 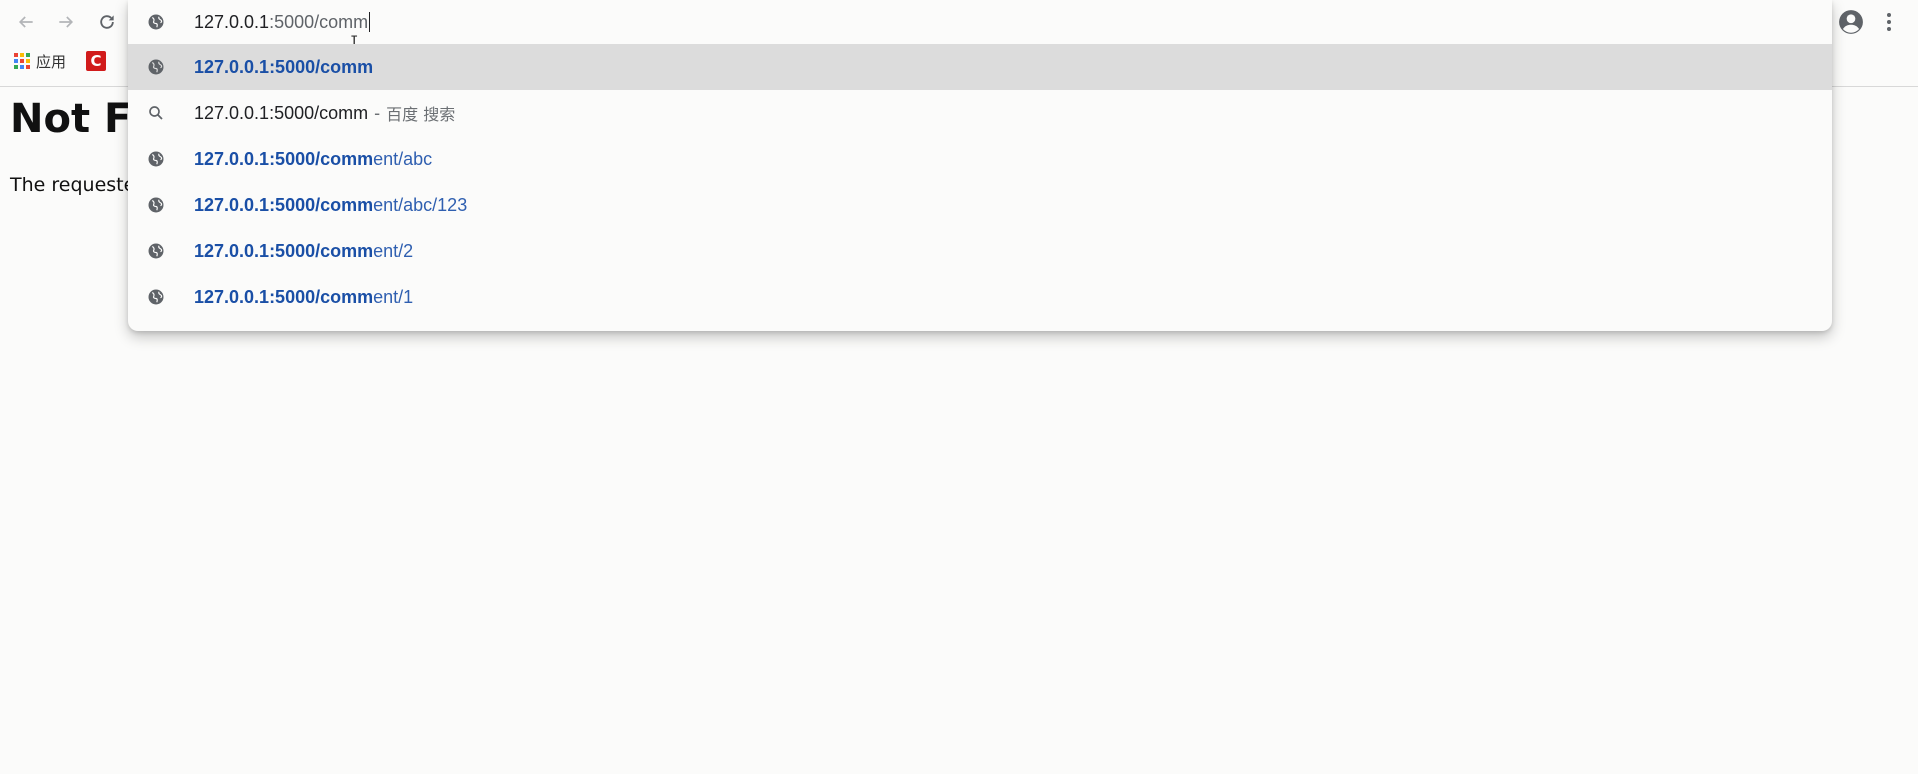 I want to click on bookmark-apps: 应用, so click(x=40, y=61).